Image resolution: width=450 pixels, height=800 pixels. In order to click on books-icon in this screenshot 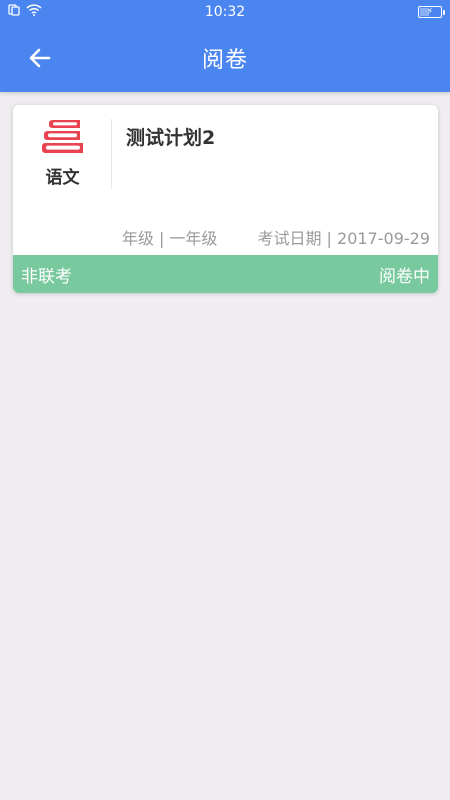, I will do `click(62, 136)`.